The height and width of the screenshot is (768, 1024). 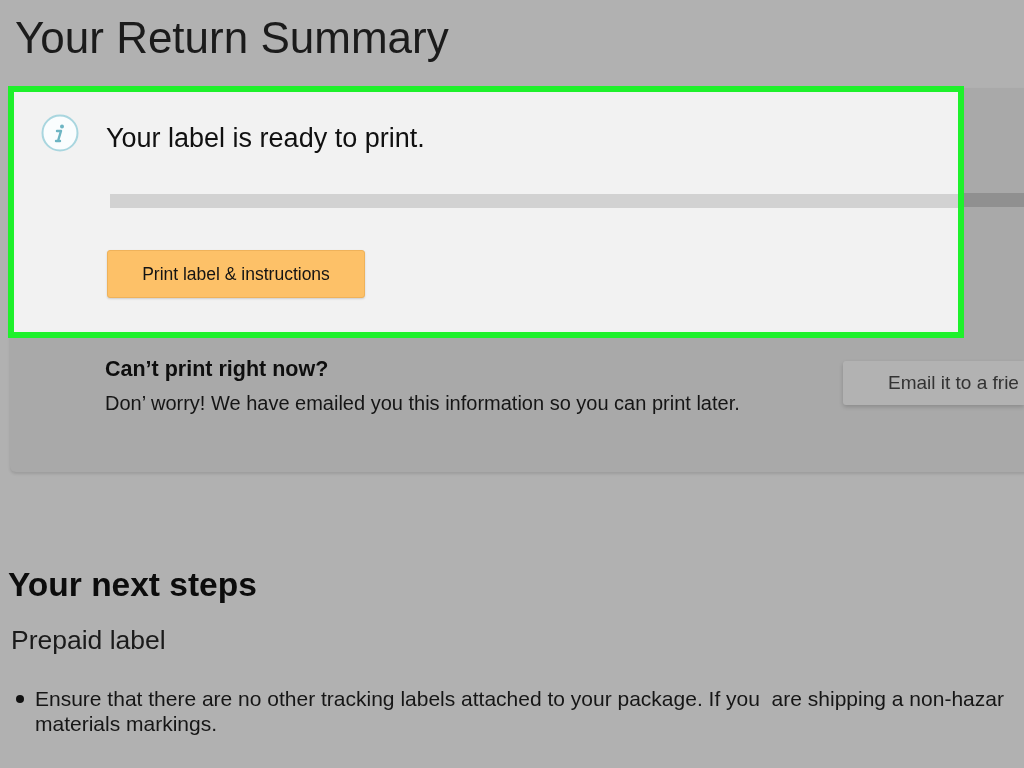 What do you see at coordinates (217, 369) in the screenshot?
I see `cant-print-heading: Can’t print right now?` at bounding box center [217, 369].